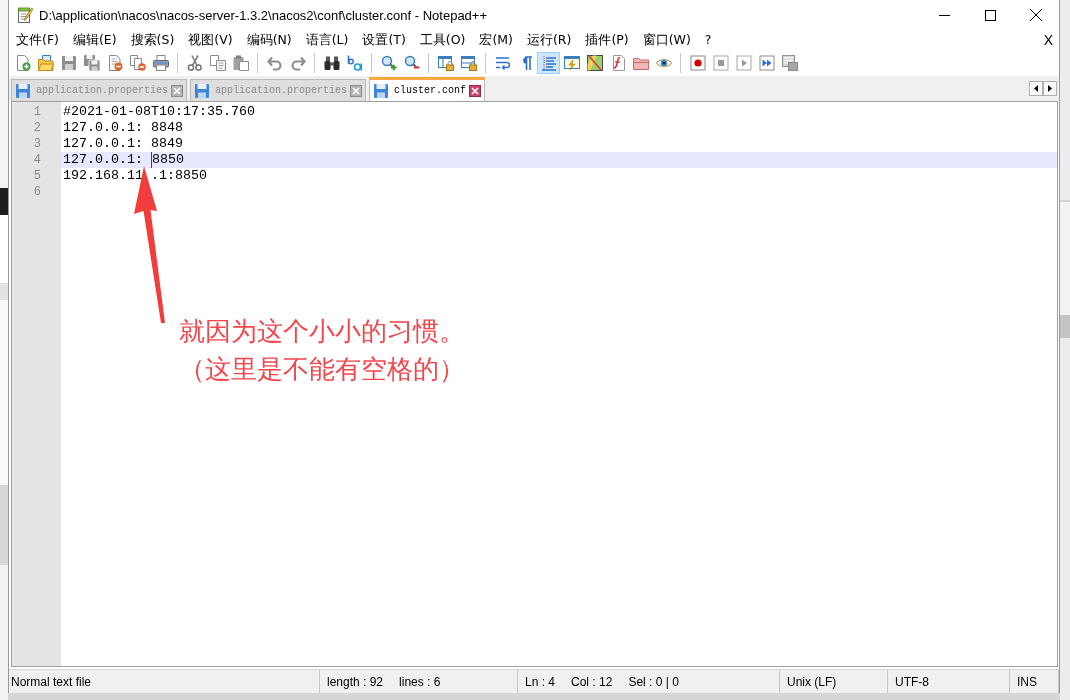 The image size is (1070, 700). What do you see at coordinates (327, 40) in the screenshot?
I see `menu-item: 语言(L)` at bounding box center [327, 40].